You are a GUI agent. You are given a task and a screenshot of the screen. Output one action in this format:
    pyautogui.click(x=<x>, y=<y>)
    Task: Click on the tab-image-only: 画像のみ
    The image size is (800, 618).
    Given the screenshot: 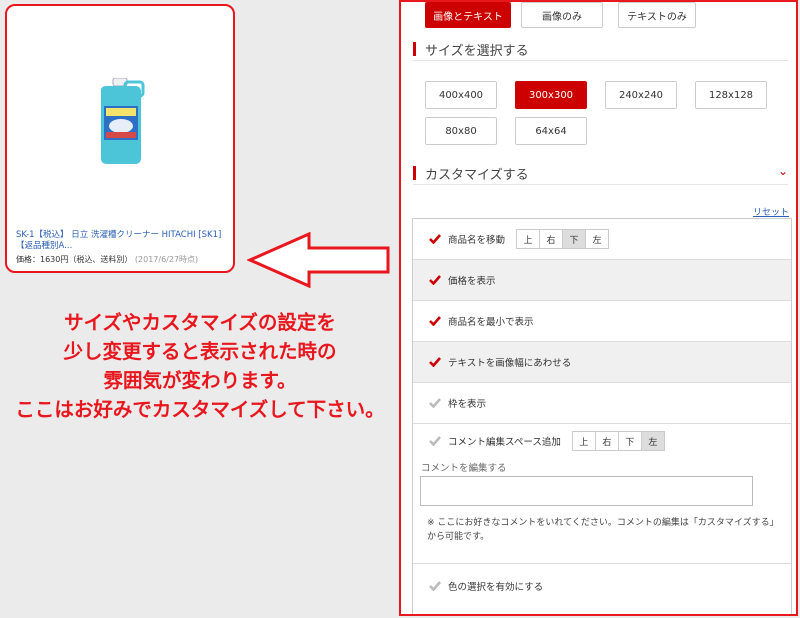 What is the action you would take?
    pyautogui.click(x=562, y=15)
    